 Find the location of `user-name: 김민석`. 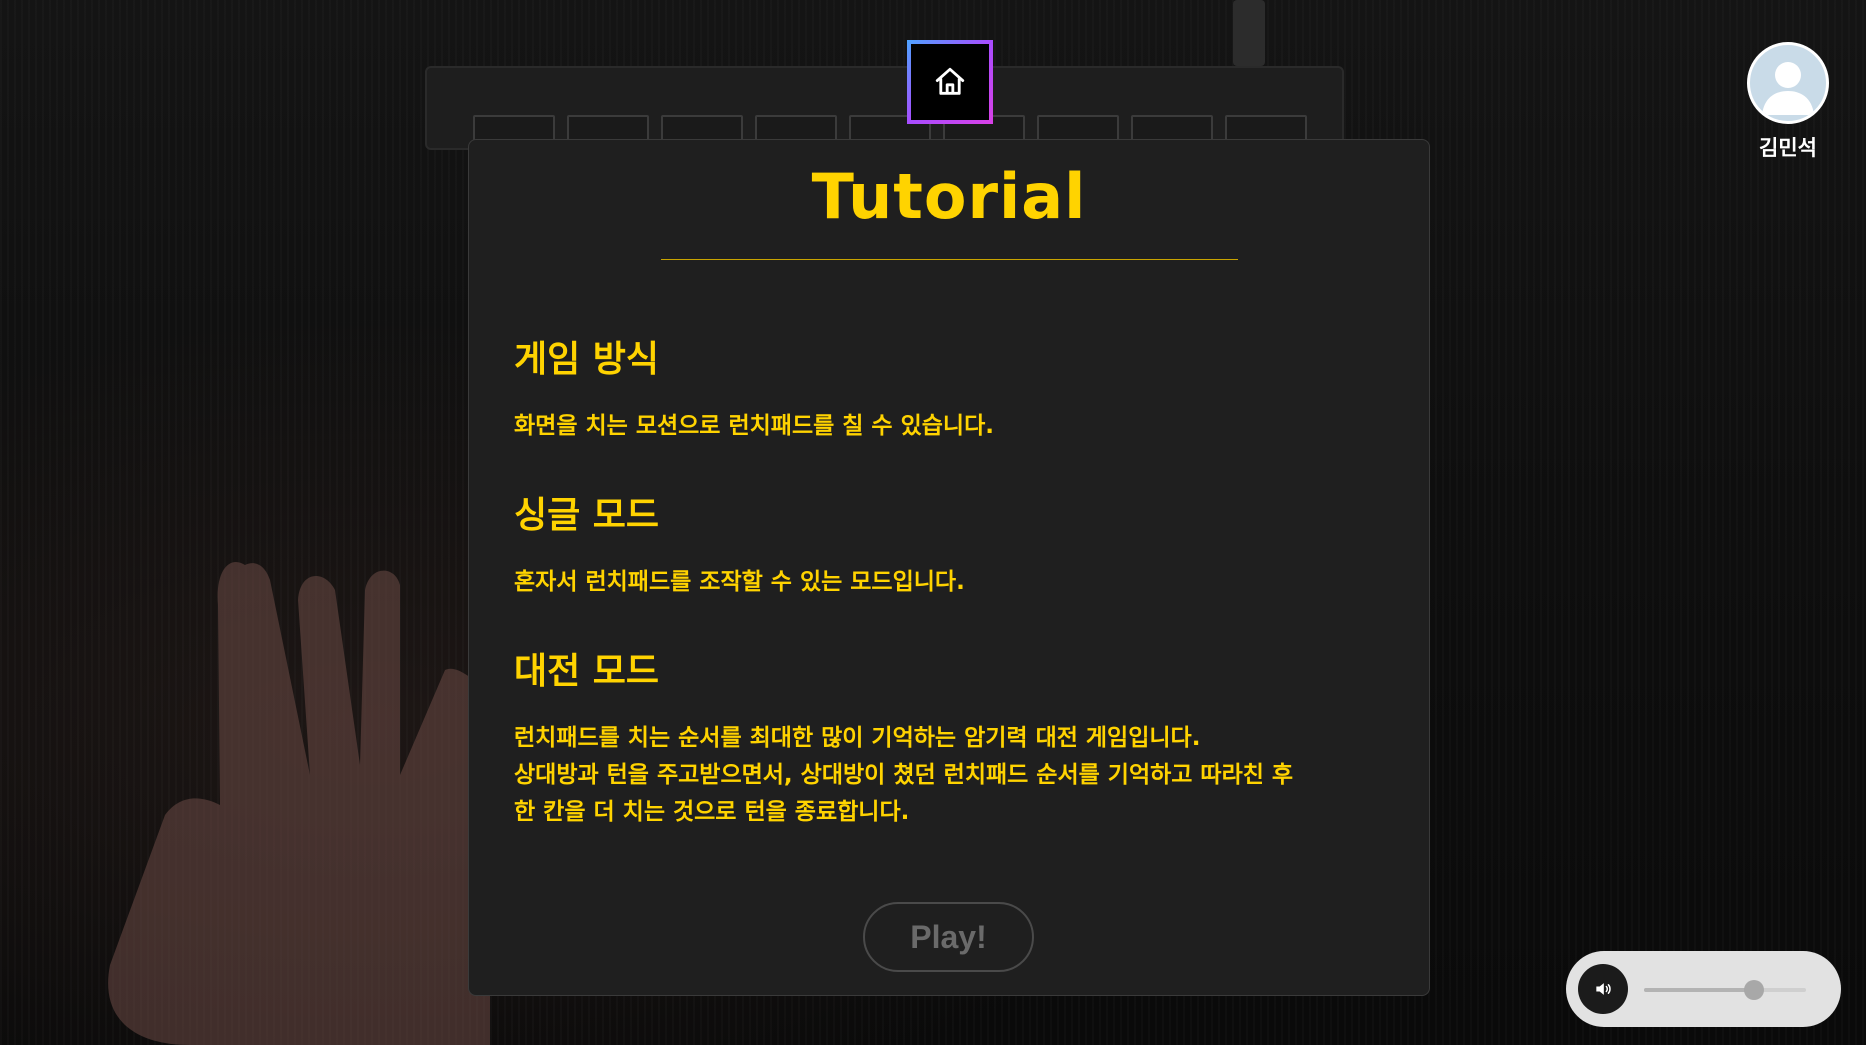

user-name: 김민석 is located at coordinates (1788, 148).